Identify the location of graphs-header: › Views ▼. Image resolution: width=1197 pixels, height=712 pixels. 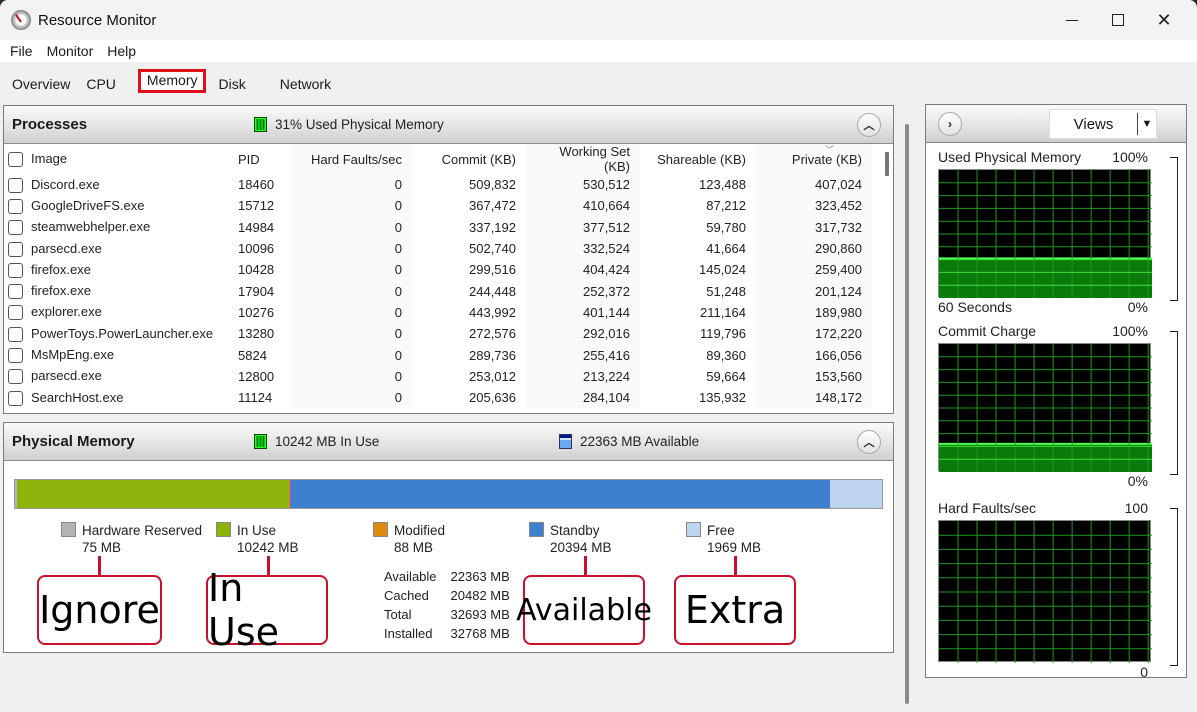
(1056, 124).